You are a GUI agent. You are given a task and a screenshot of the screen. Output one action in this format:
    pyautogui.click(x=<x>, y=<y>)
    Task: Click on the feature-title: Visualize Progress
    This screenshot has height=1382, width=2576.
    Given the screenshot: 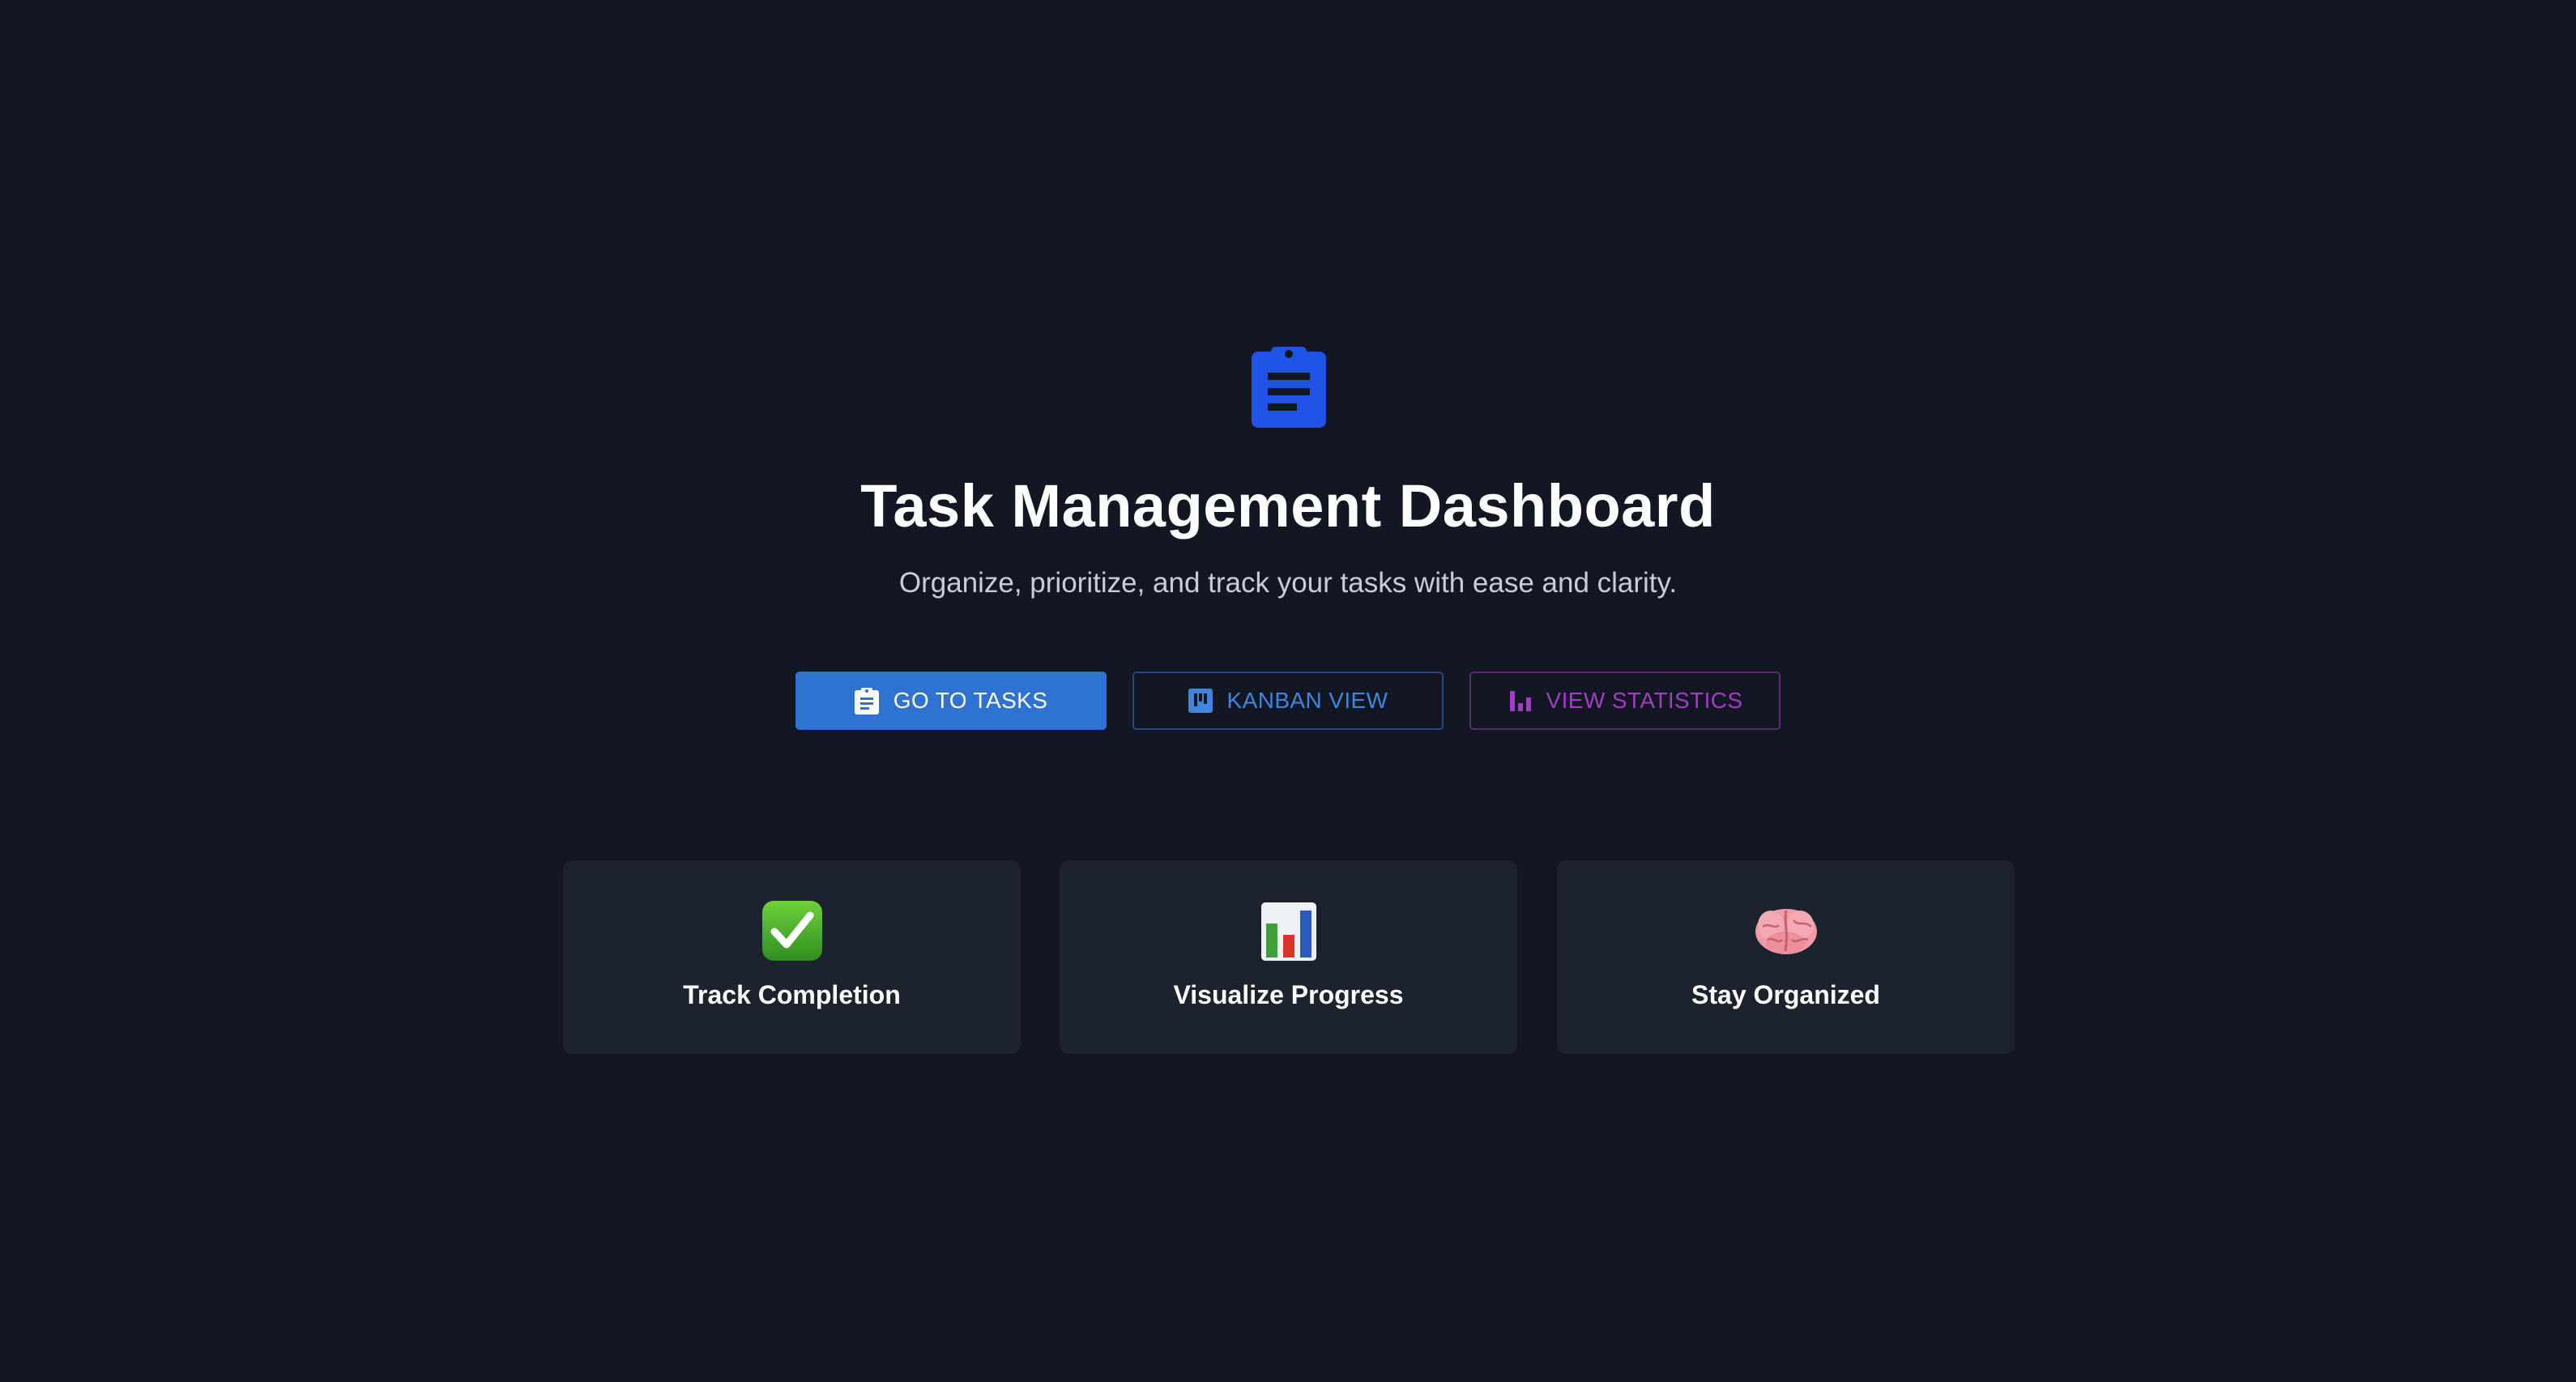 What is the action you would take?
    pyautogui.click(x=1288, y=994)
    